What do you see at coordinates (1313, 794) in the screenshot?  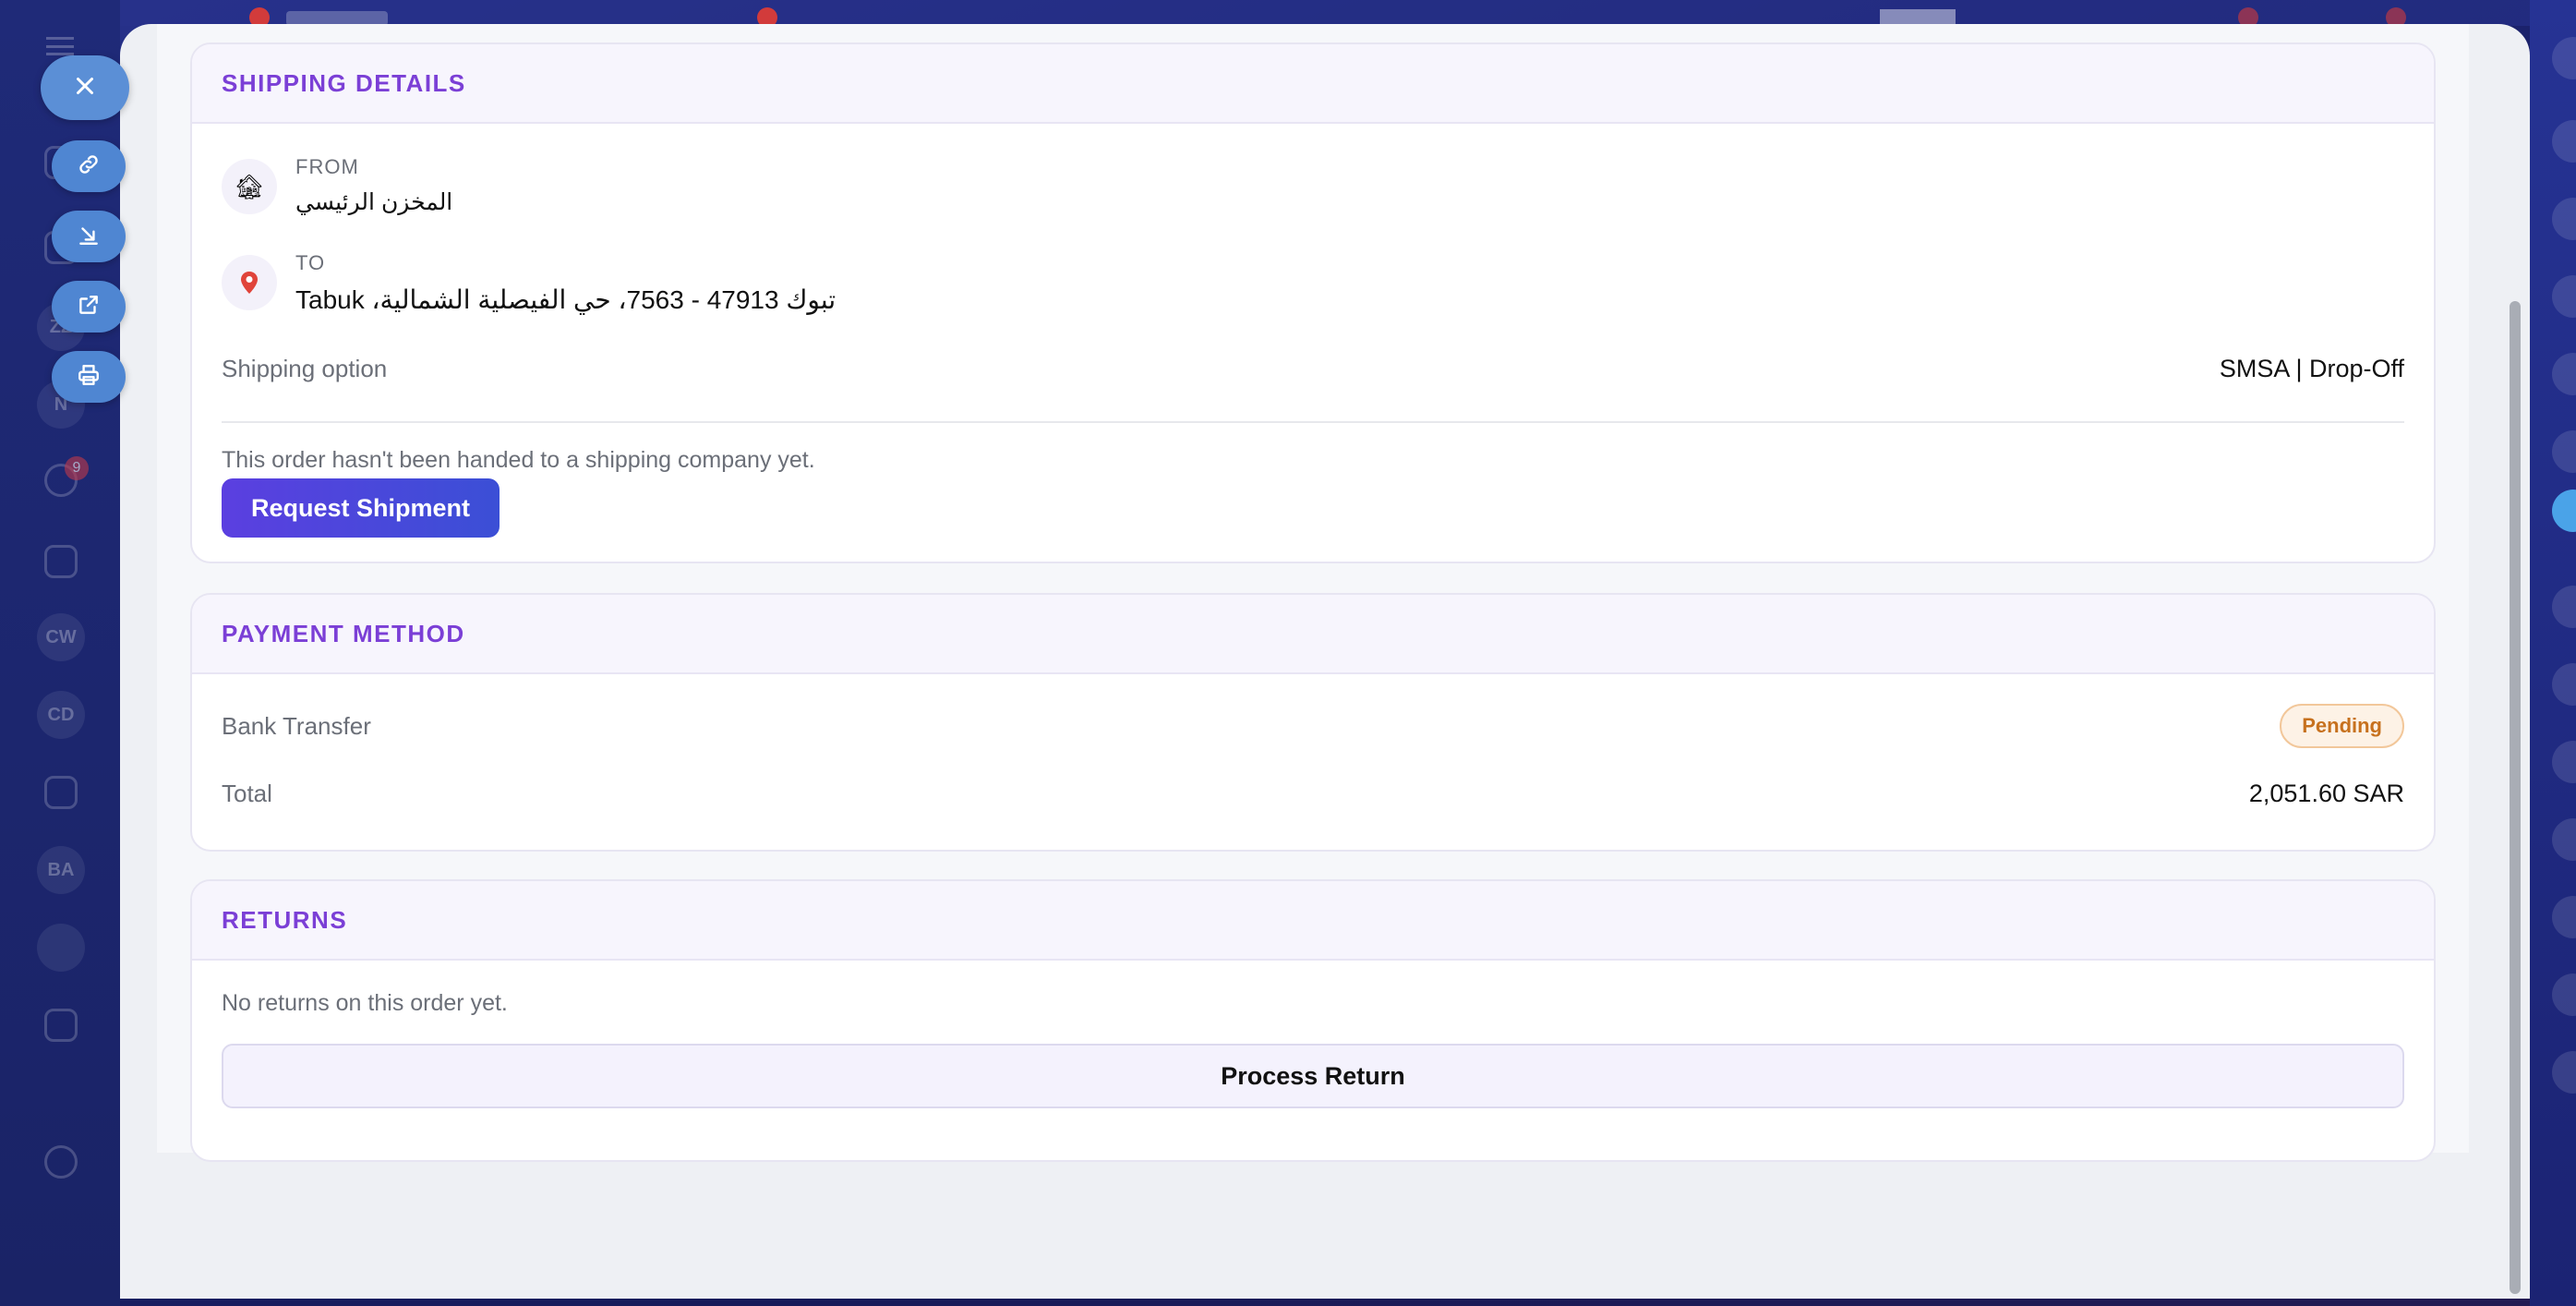 I see `total-row: Total 2,051.60 SAR` at bounding box center [1313, 794].